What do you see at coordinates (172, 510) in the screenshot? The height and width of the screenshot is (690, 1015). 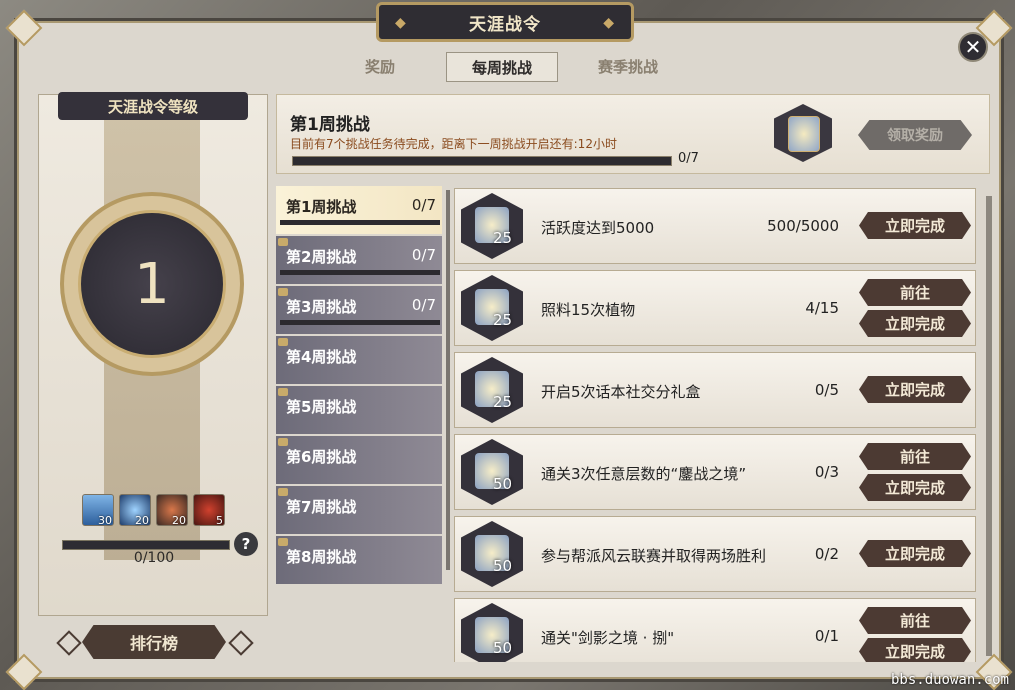 I see `food-bowl-icon: 20` at bounding box center [172, 510].